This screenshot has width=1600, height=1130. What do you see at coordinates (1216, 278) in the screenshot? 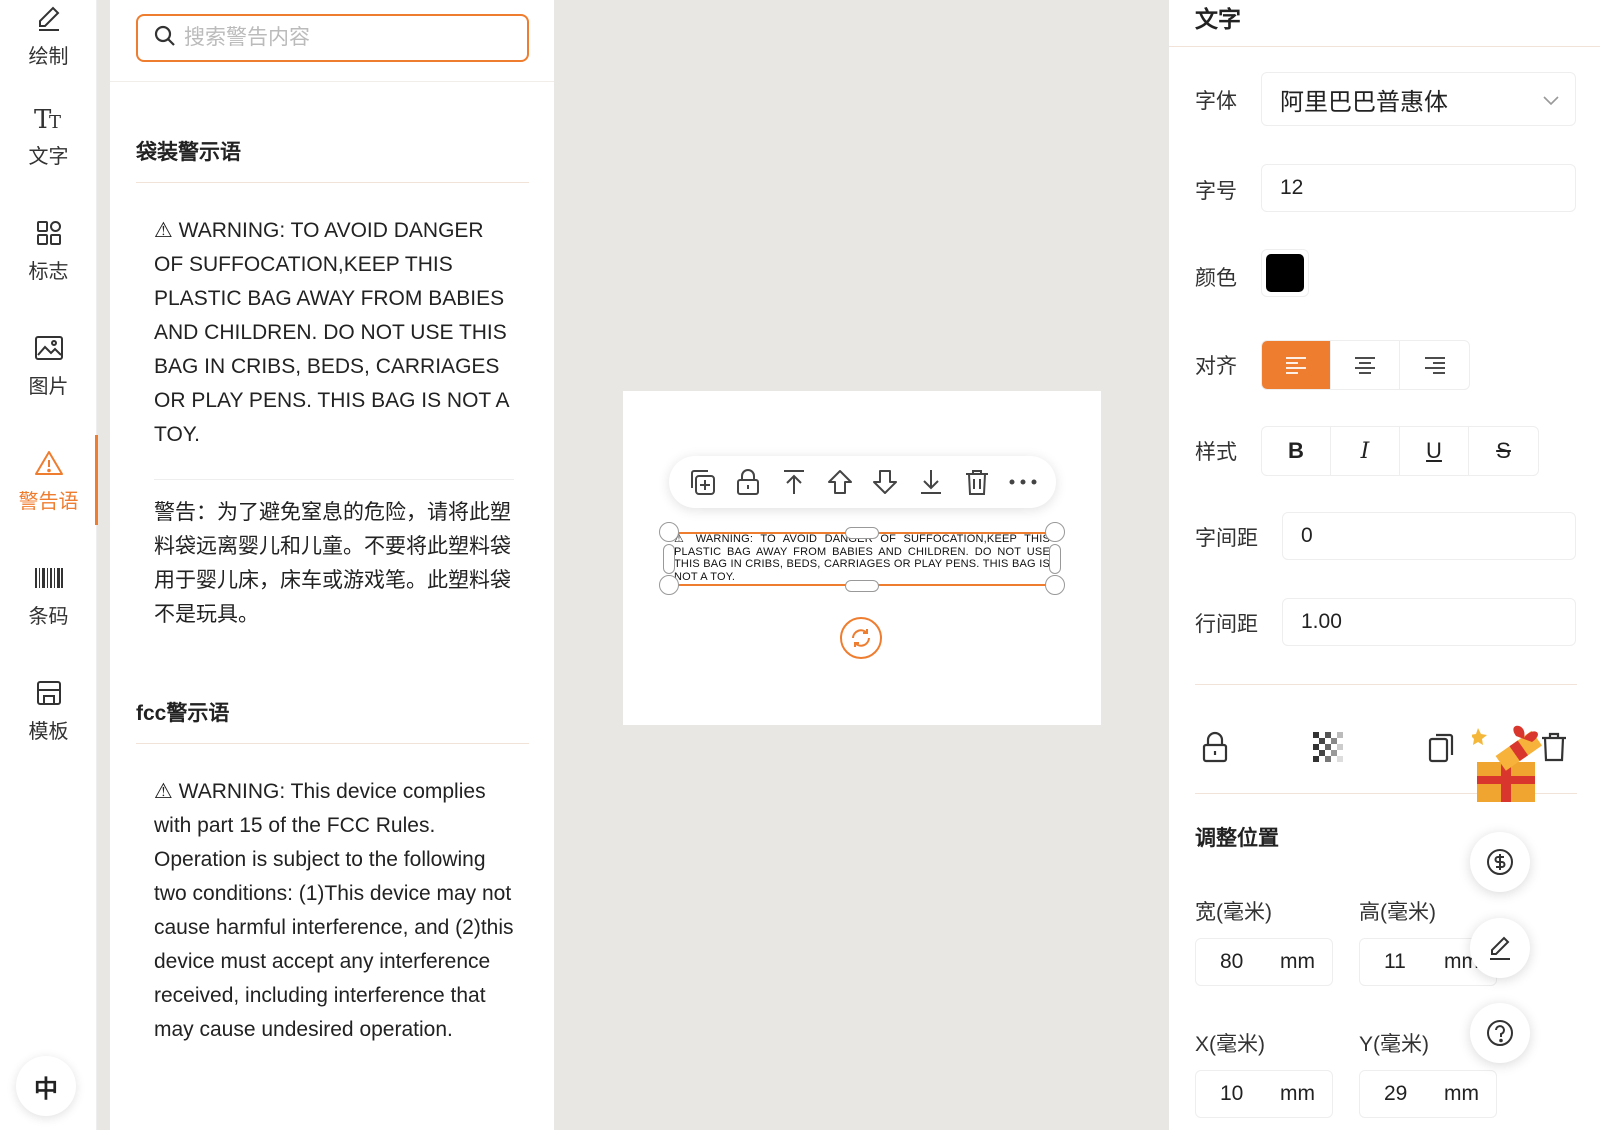
I see `color-label: 颜色` at bounding box center [1216, 278].